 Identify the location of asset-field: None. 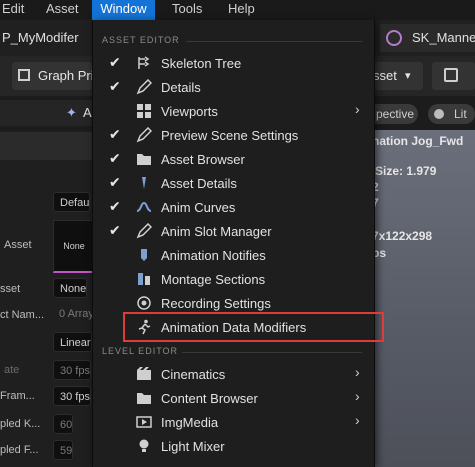
(70, 288).